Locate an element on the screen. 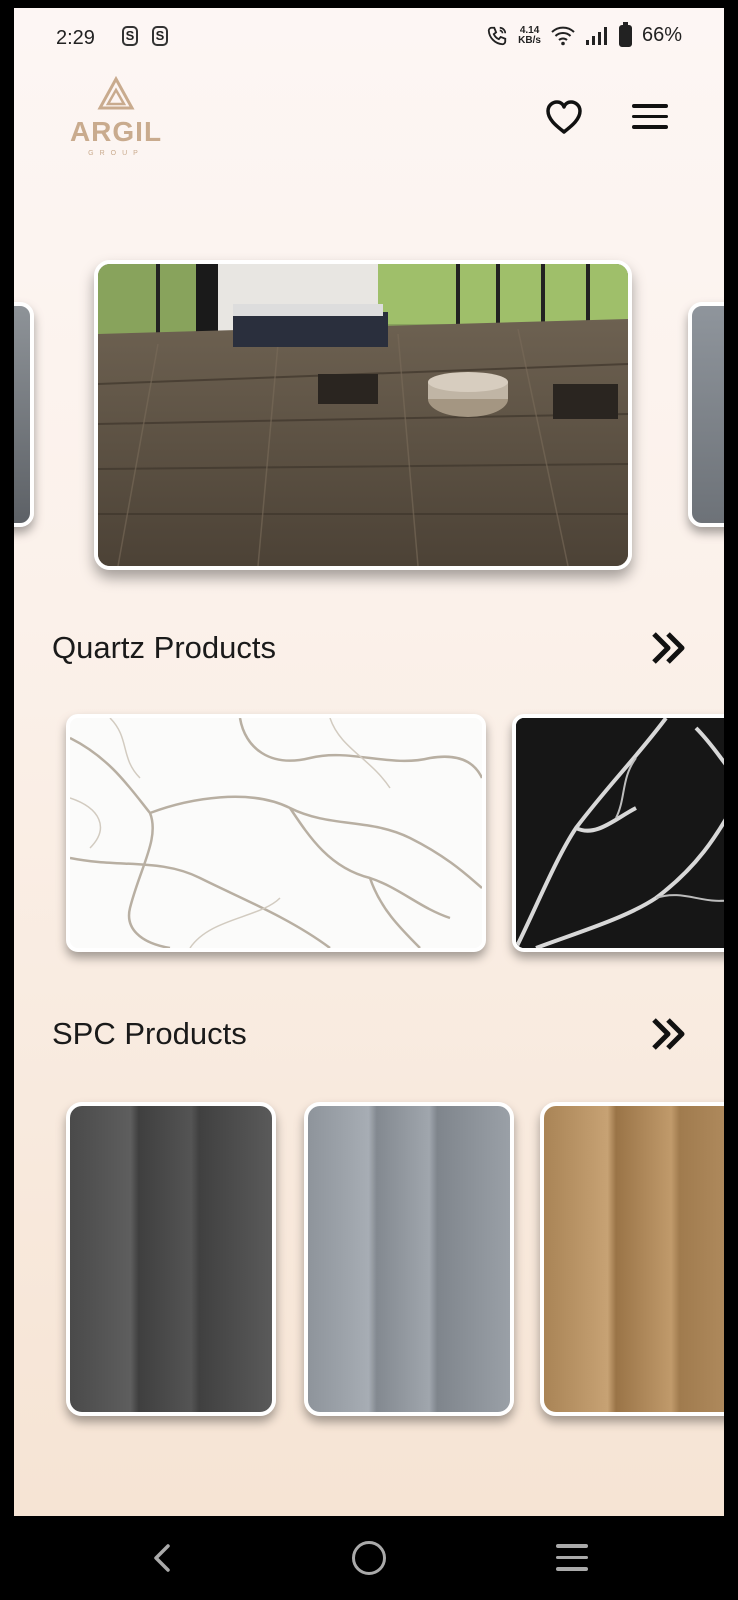 The width and height of the screenshot is (738, 1600). back-icon is located at coordinates (162, 1558).